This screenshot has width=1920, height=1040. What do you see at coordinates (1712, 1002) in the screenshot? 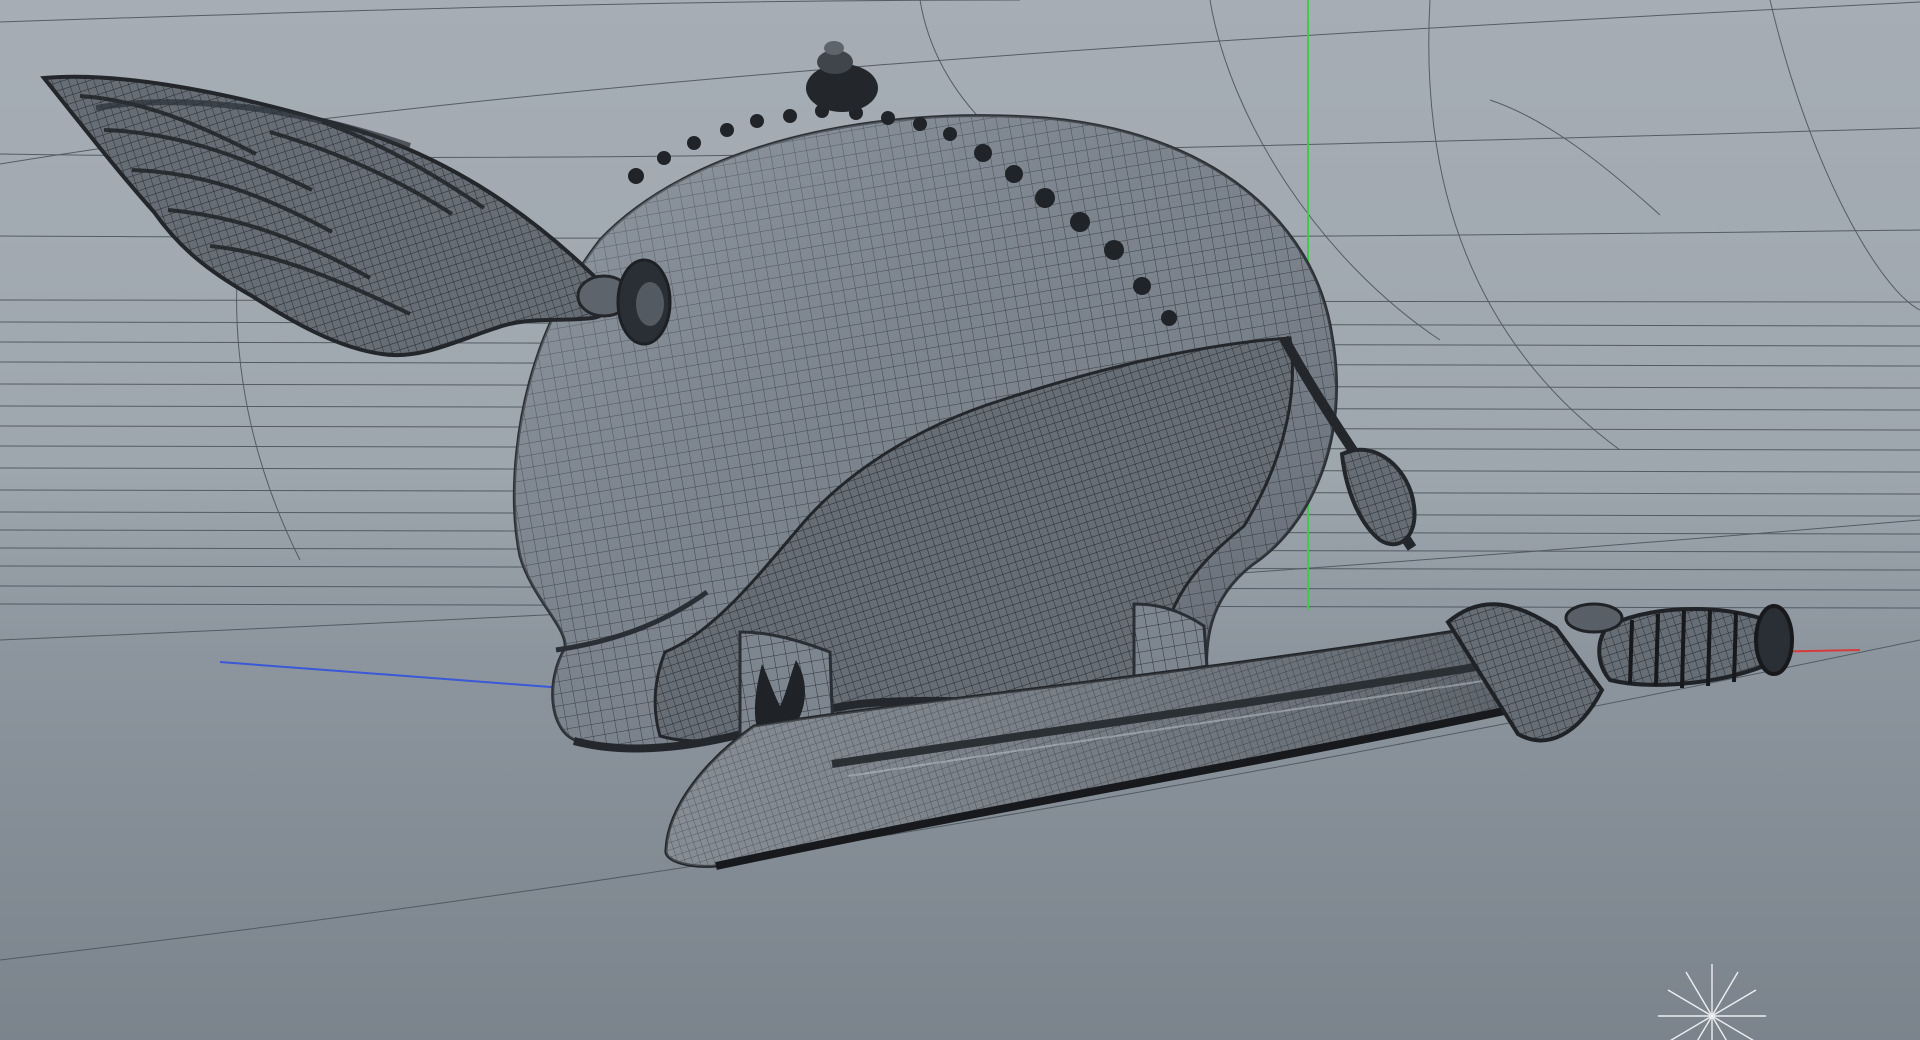
I see `starburst-icon` at bounding box center [1712, 1002].